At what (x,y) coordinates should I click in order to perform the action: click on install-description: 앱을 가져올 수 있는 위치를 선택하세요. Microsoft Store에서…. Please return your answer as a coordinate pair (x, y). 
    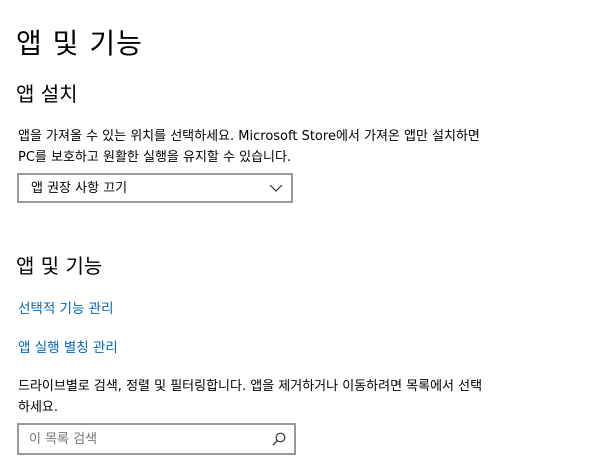
    Looking at the image, I should click on (249, 147).